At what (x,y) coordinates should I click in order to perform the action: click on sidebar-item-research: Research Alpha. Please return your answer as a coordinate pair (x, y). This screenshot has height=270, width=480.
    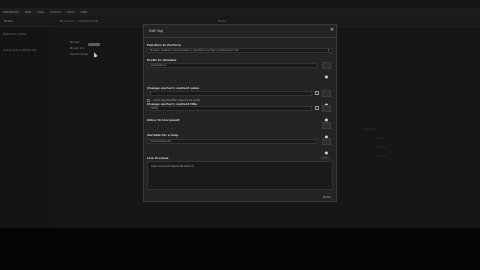
    Looking at the image, I should click on (14, 34).